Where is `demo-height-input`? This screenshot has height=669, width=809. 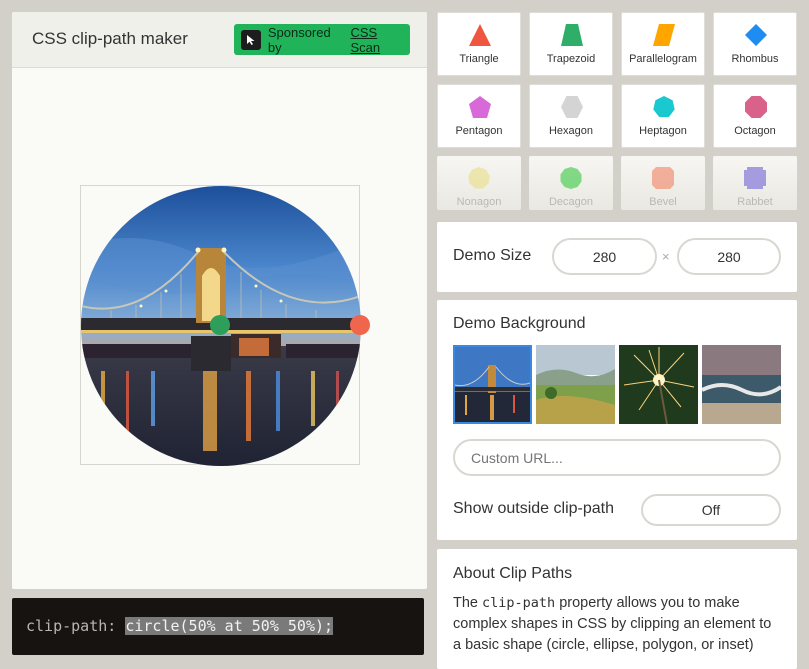
demo-height-input is located at coordinates (729, 256).